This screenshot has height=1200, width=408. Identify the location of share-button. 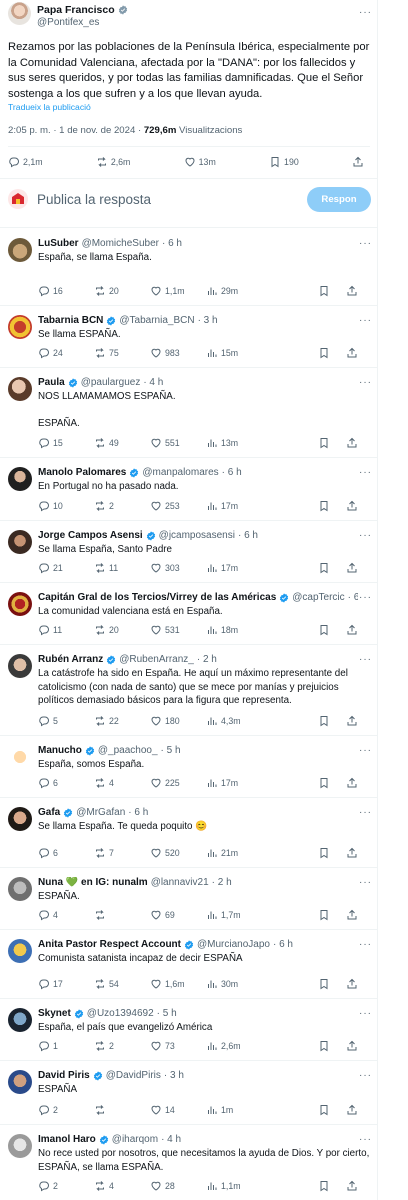
(358, 162).